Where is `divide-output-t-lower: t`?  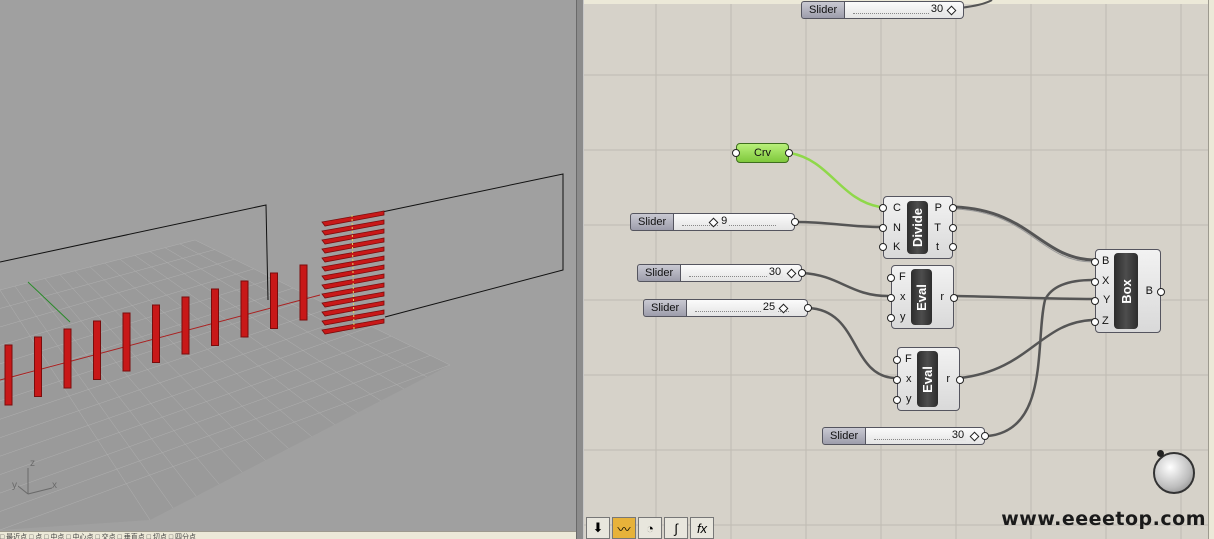 divide-output-t-lower: t is located at coordinates (937, 247).